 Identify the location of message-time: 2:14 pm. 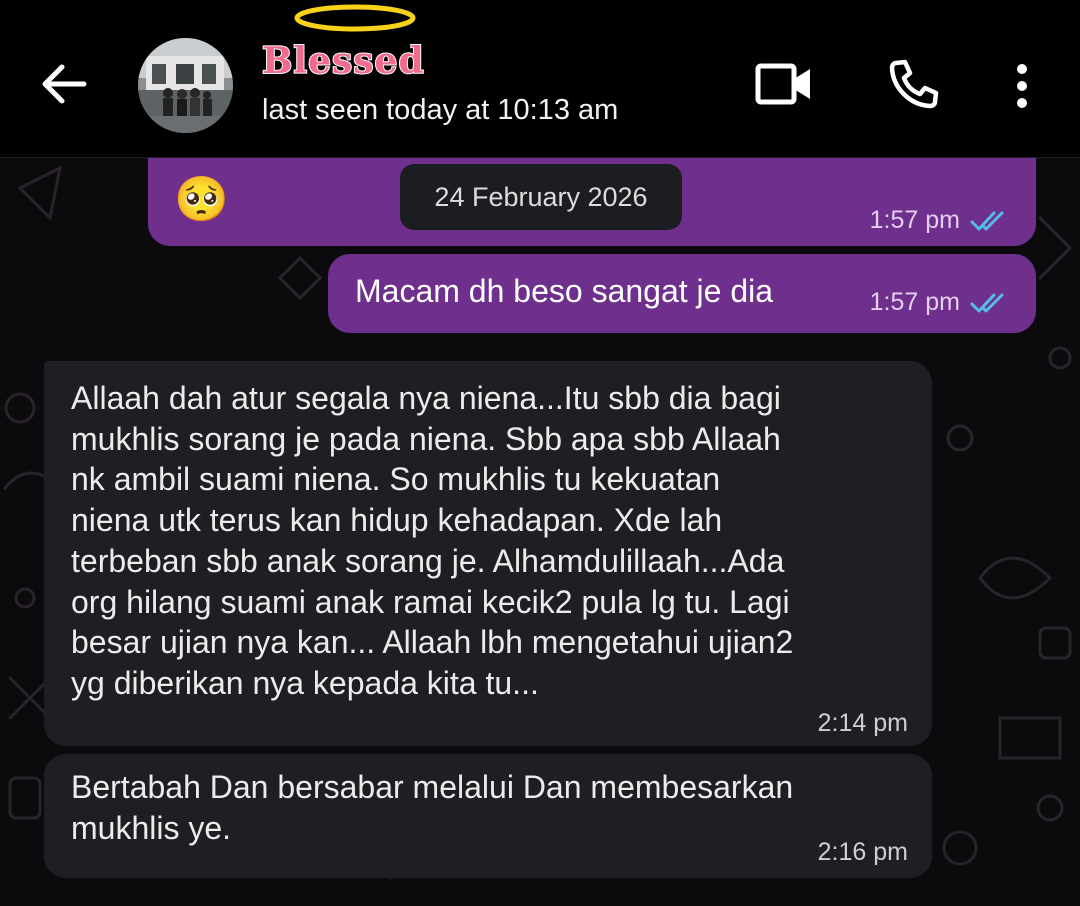
(862, 723).